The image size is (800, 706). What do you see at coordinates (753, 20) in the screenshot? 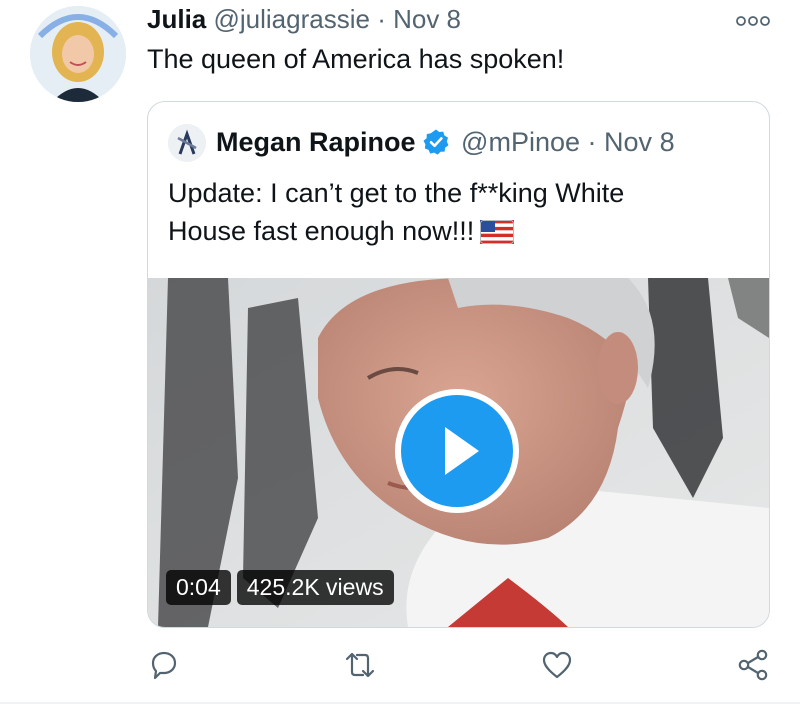
I see `more-options-icon` at bounding box center [753, 20].